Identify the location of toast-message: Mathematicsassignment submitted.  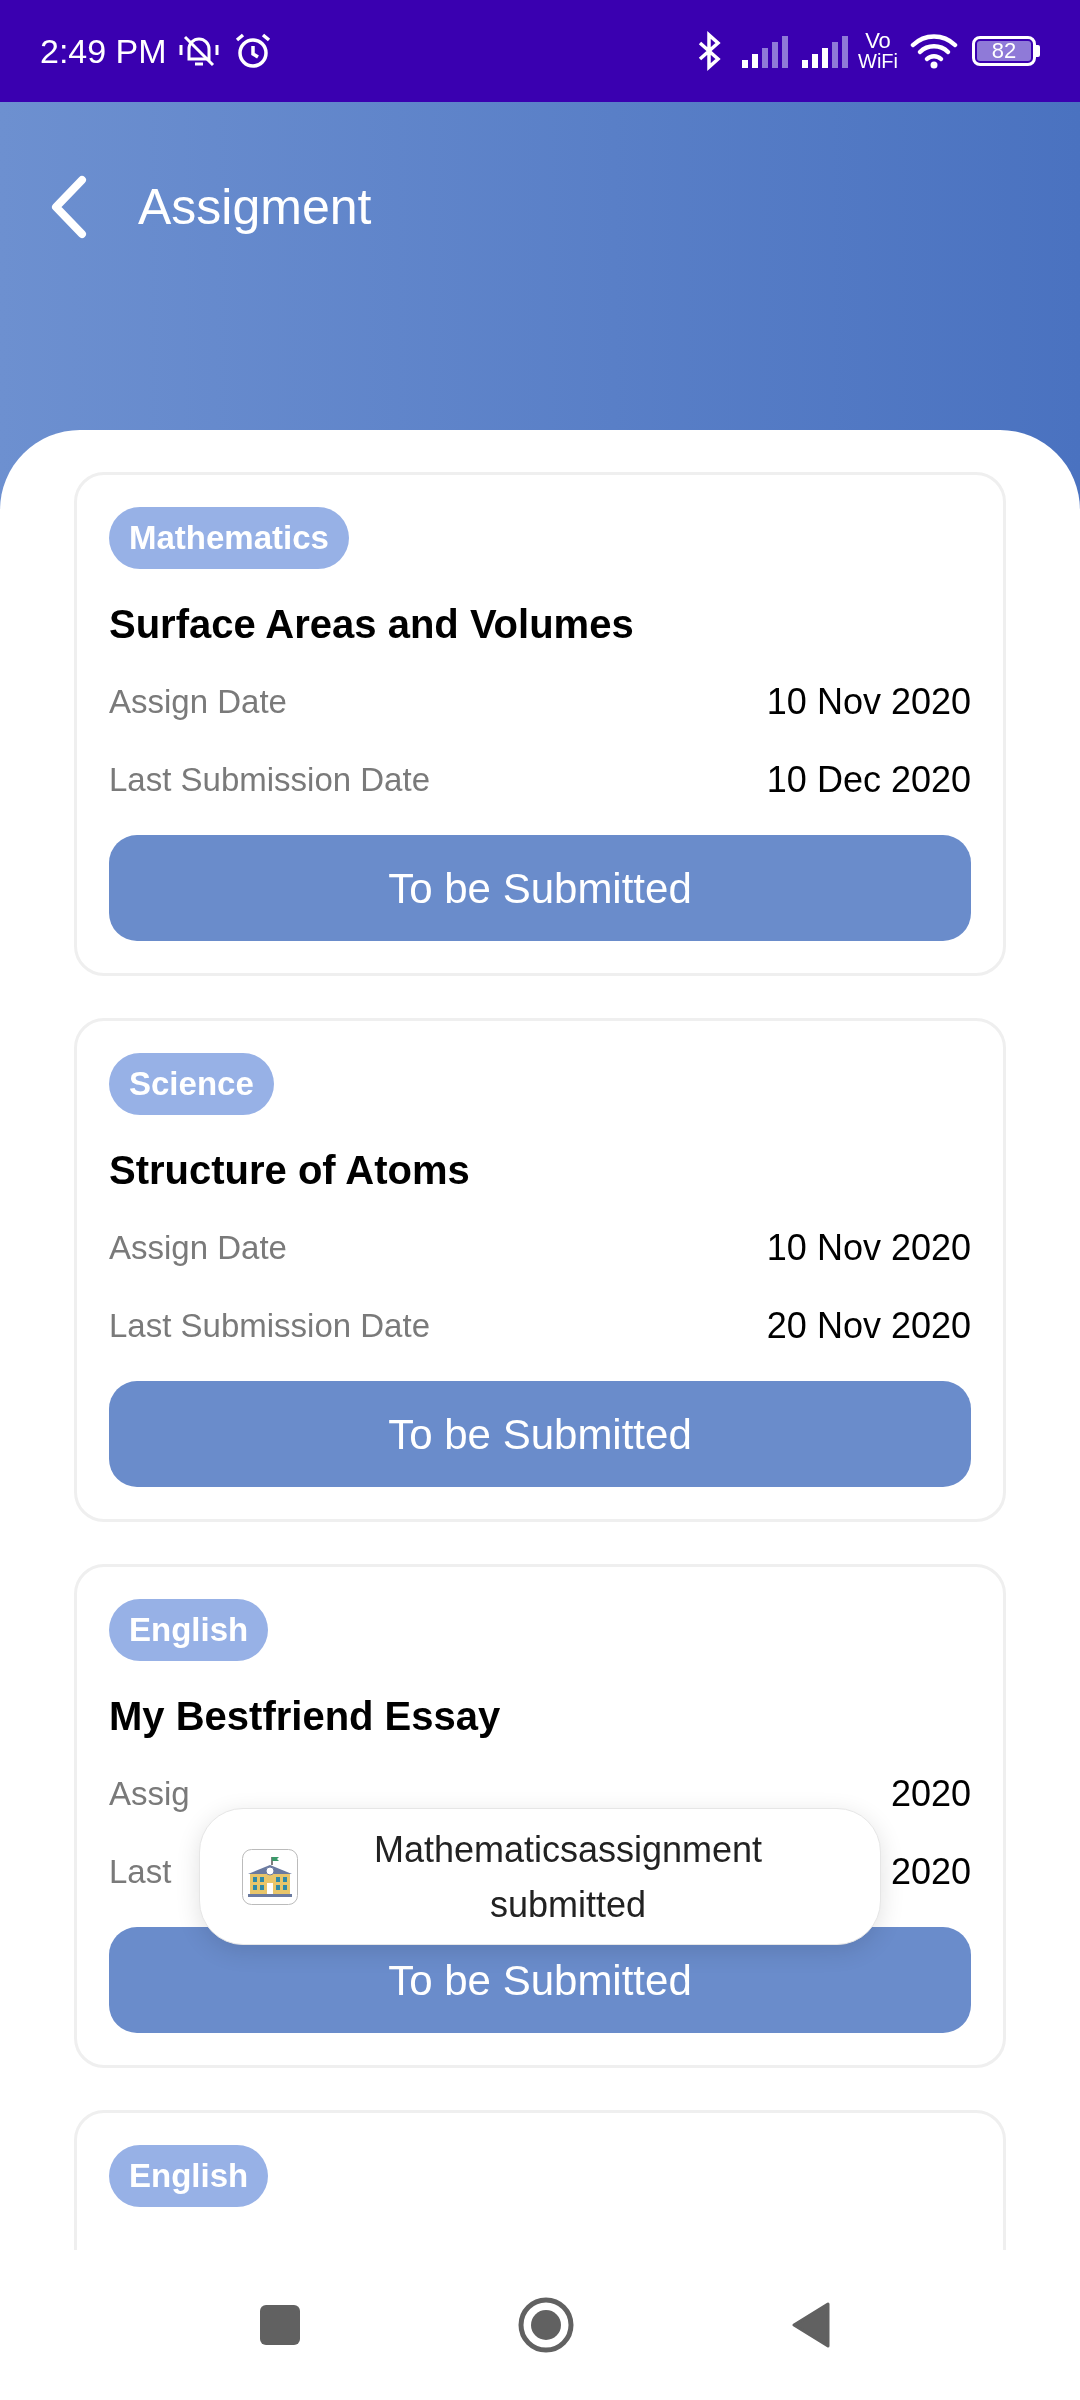
(568, 1877).